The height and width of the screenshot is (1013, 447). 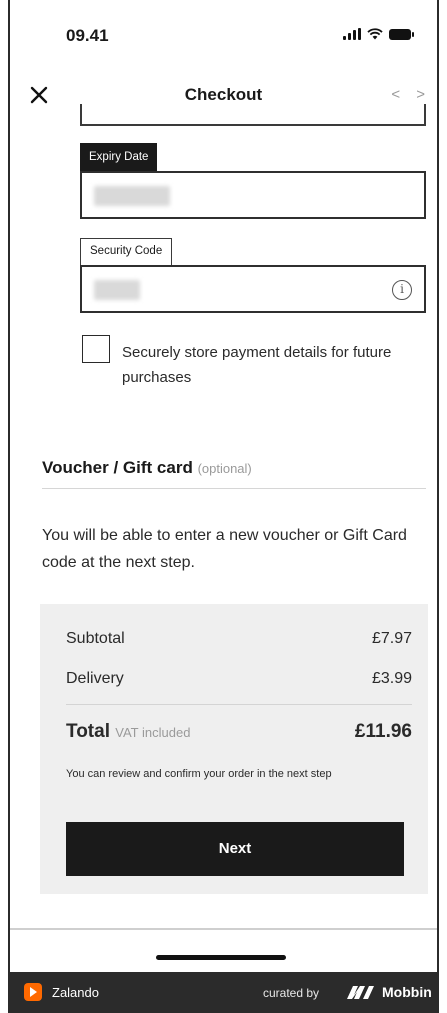 I want to click on voucher-title: Voucher / Gift card (optional), so click(x=147, y=468).